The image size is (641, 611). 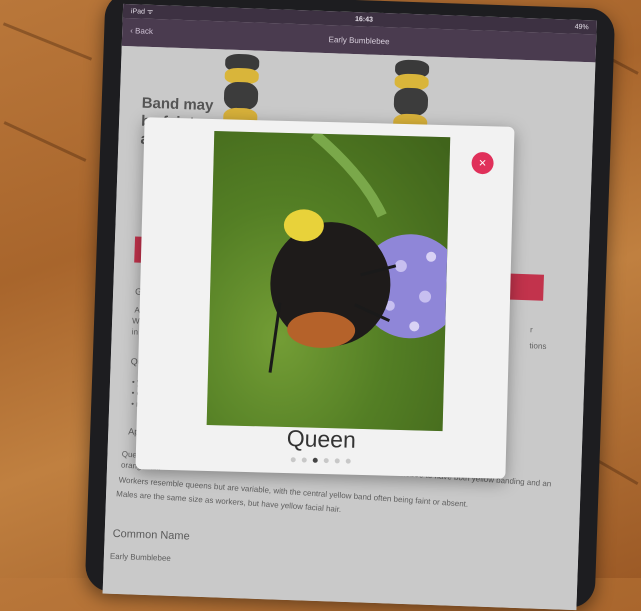 I want to click on common-name-value: Early Bumblebee, so click(x=140, y=557).